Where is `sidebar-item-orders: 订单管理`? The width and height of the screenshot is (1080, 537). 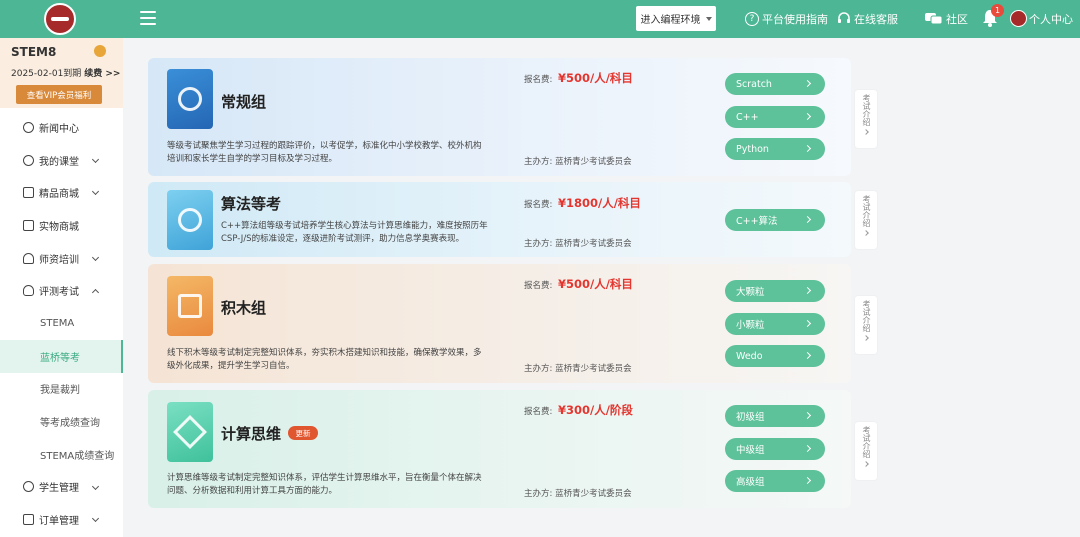 sidebar-item-orders: 订单管理 is located at coordinates (61, 519).